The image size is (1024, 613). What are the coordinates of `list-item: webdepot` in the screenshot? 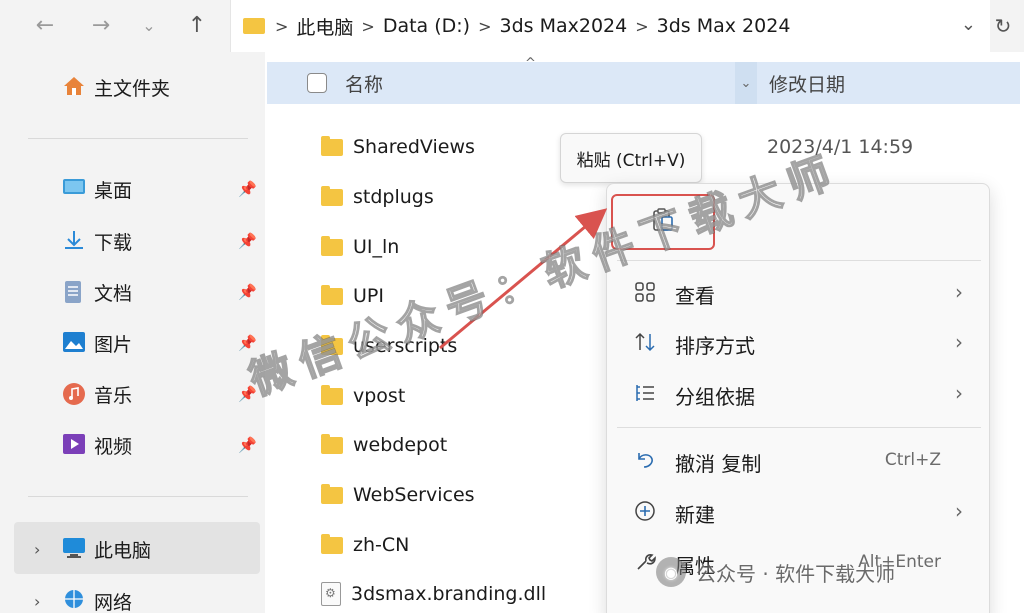 It's located at (384, 445).